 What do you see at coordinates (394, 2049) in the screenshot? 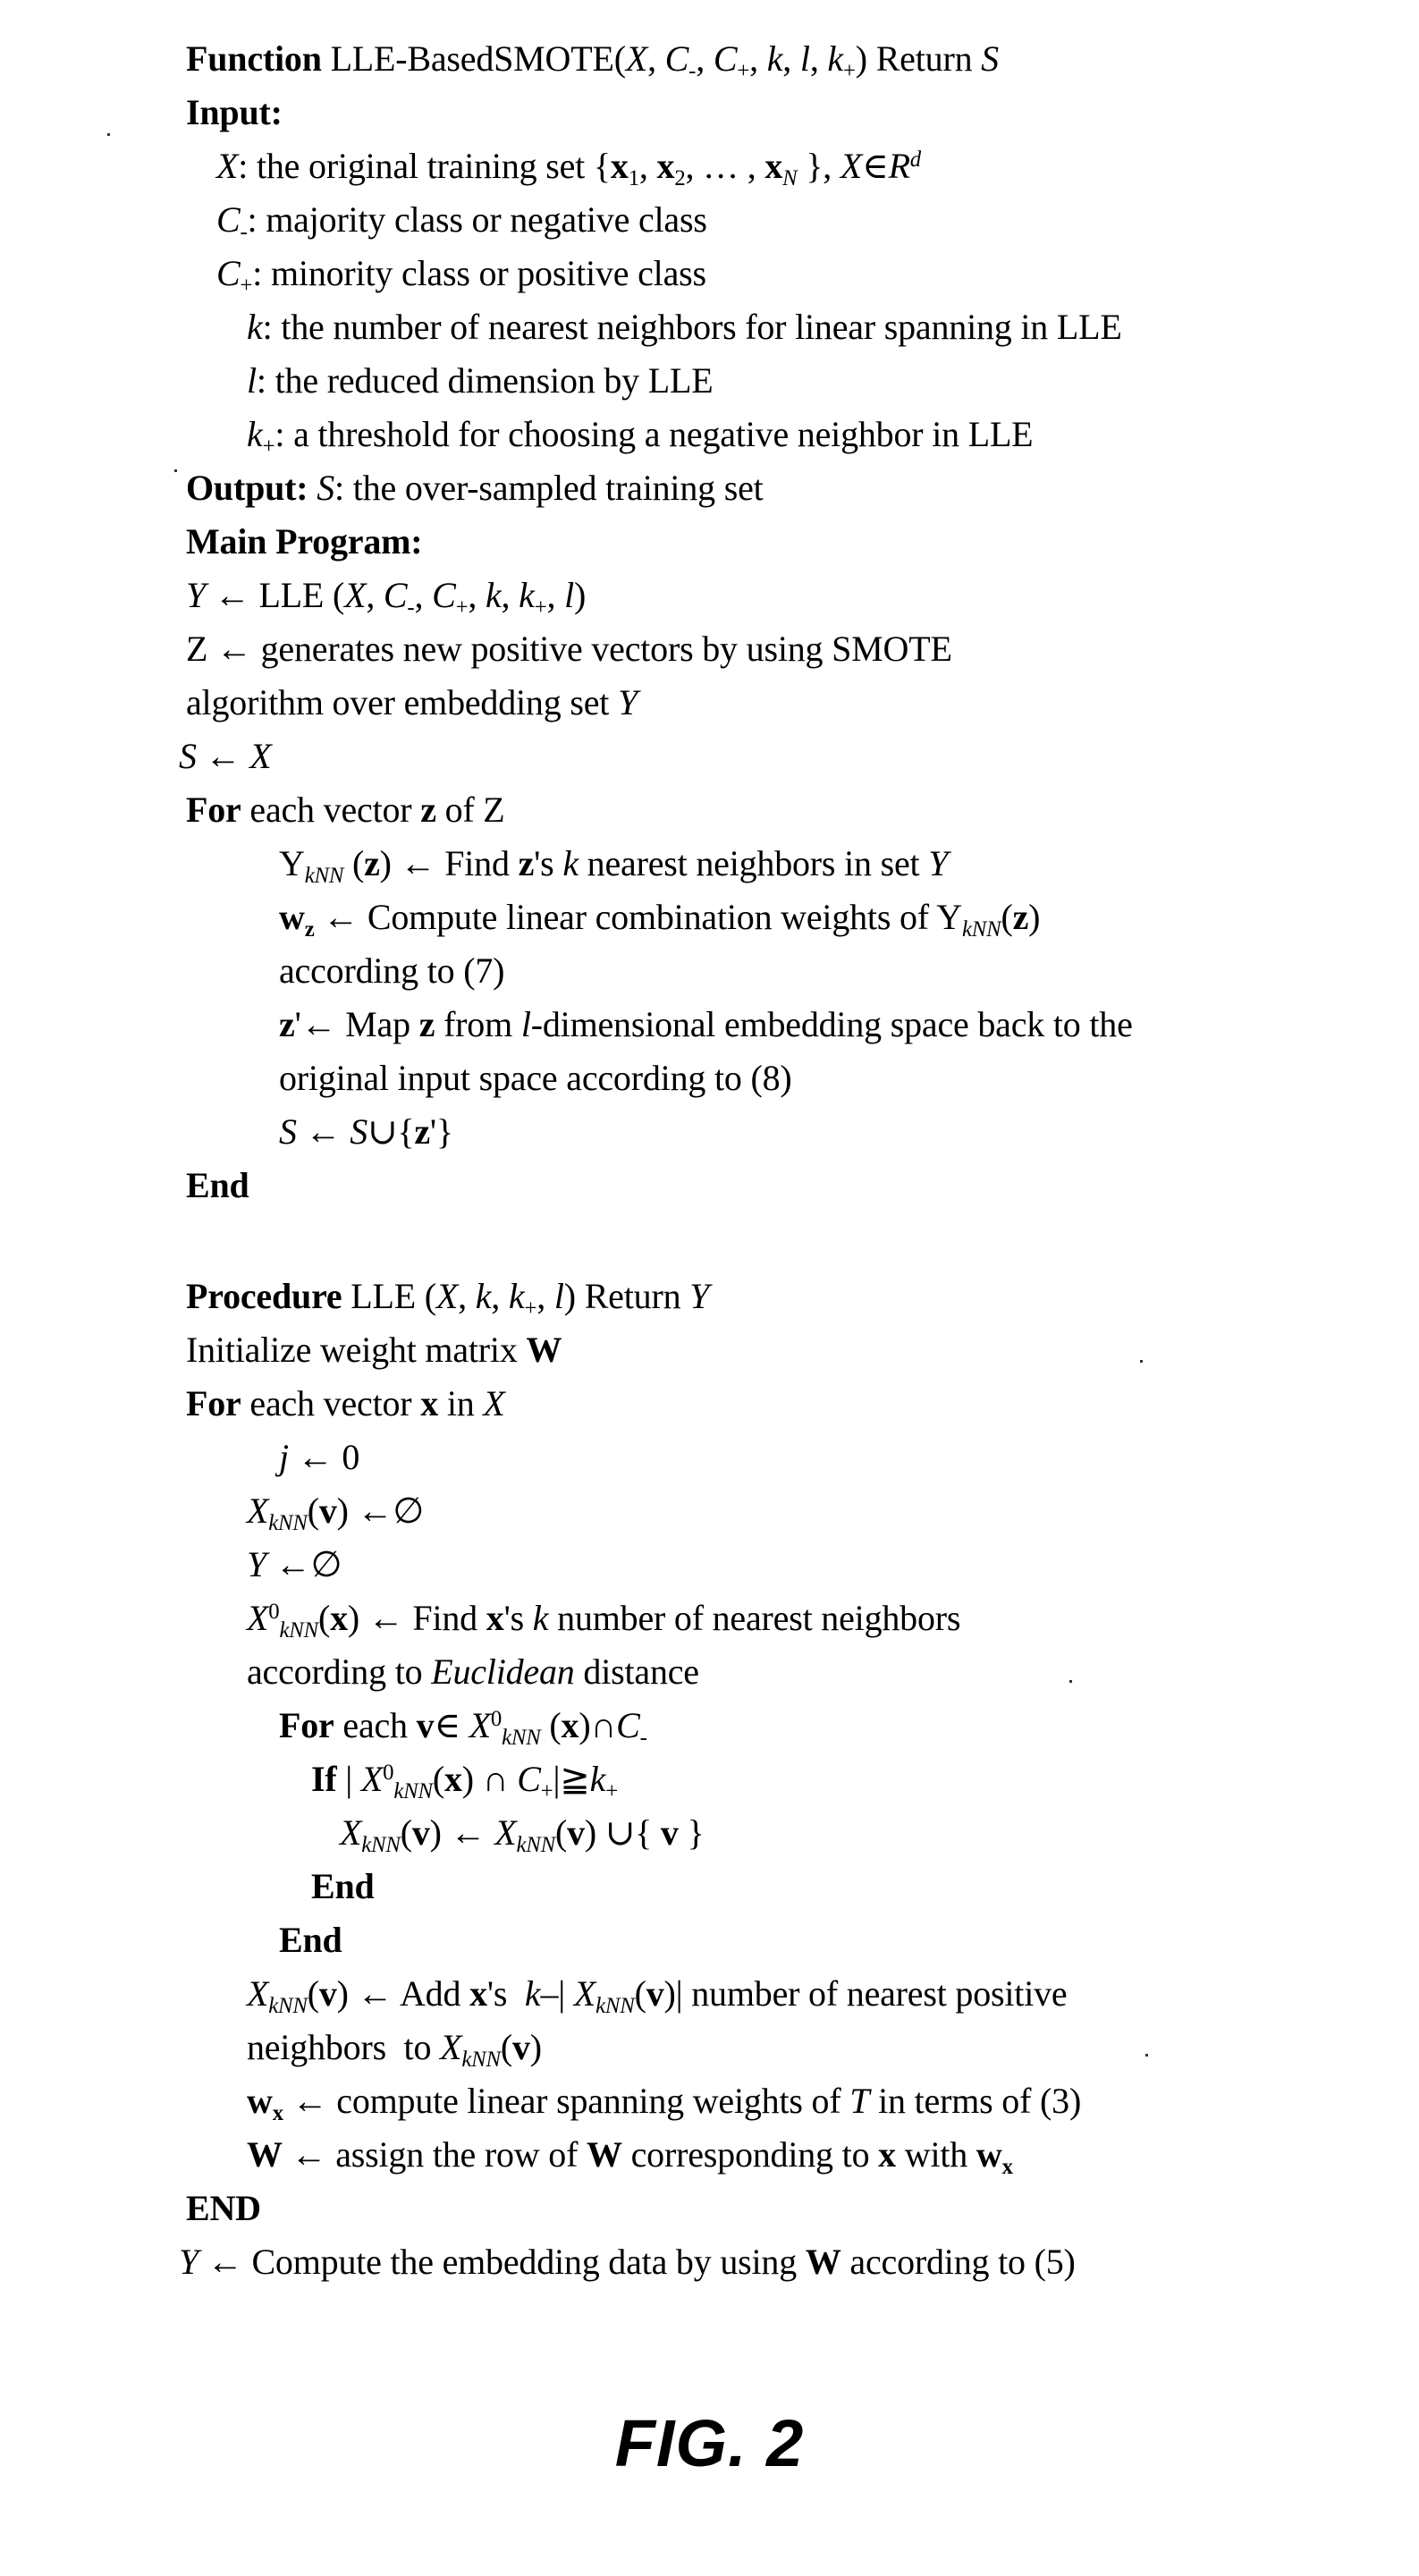
I see `algorithm-line-xknn-add-cont: neighbors to XkNN(v)` at bounding box center [394, 2049].